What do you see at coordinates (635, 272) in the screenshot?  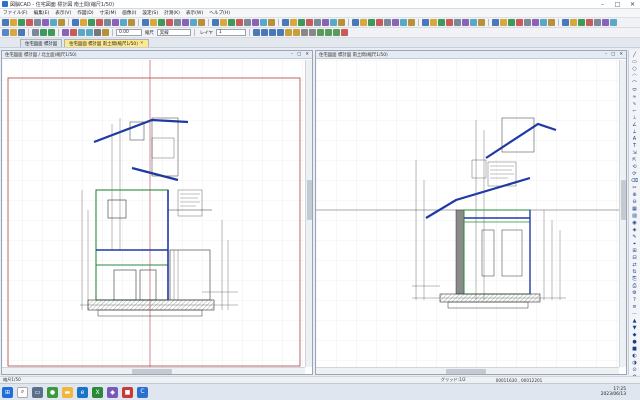 I see `drawing-tool-icon: ⇅` at bounding box center [635, 272].